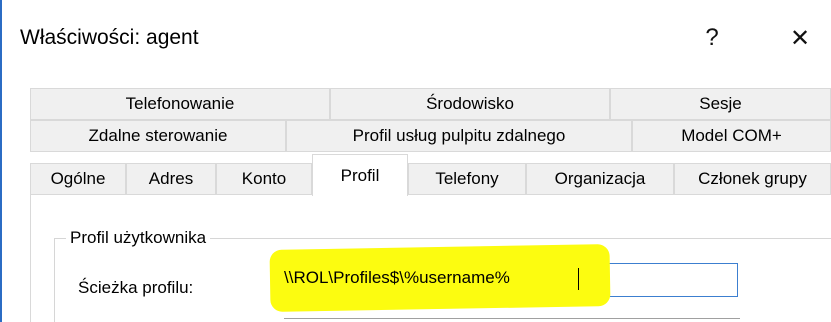 Image resolution: width=831 pixels, height=322 pixels. Describe the element at coordinates (731, 136) in the screenshot. I see `tab-model-com: Model COM+` at that location.